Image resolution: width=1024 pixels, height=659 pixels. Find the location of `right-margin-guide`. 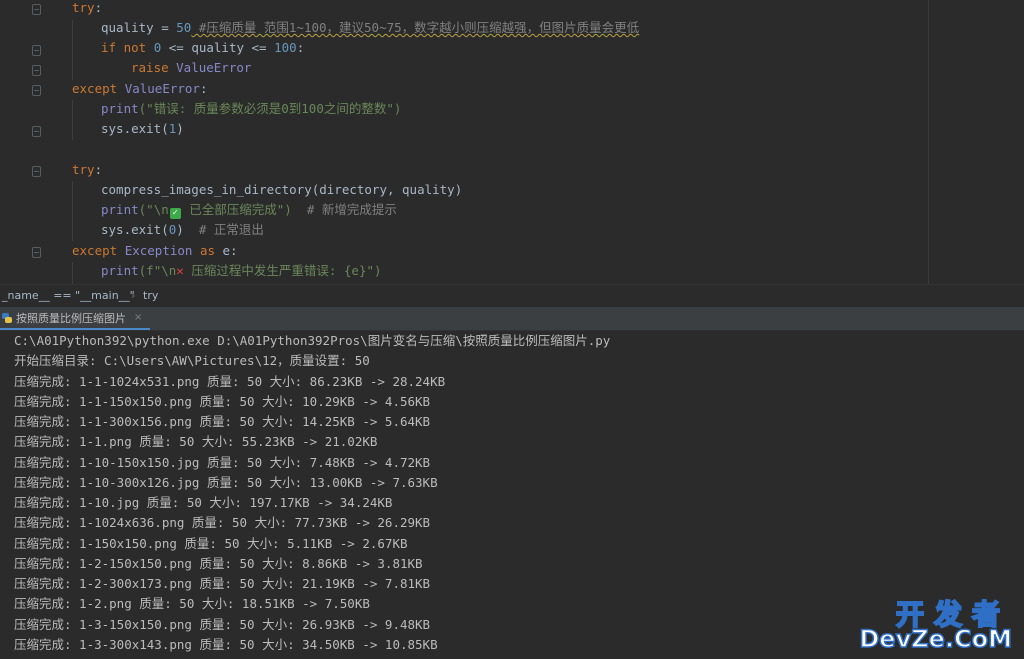

right-margin-guide is located at coordinates (928, 142).